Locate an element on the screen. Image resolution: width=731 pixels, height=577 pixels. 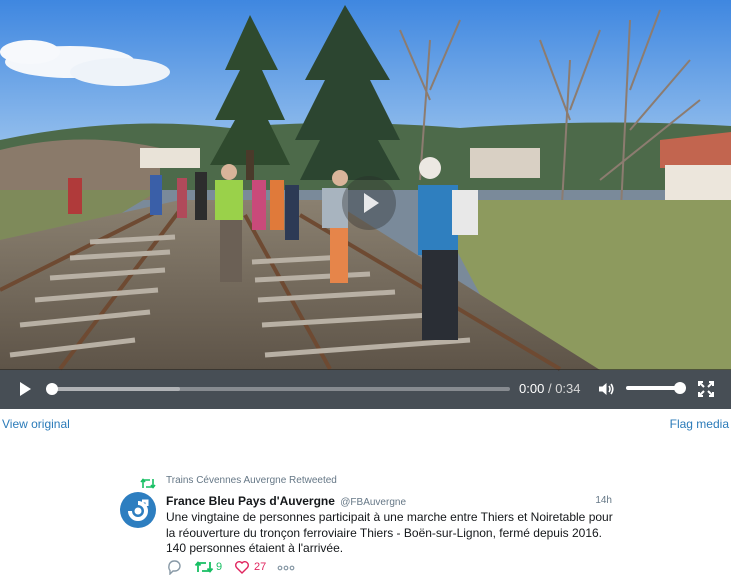
fullscreen-icon is located at coordinates (706, 389).